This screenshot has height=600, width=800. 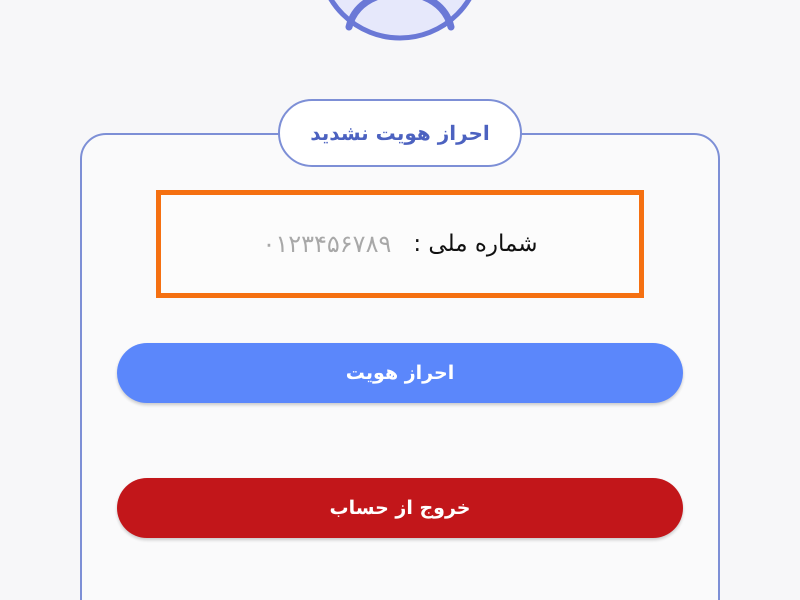 What do you see at coordinates (400, 133) in the screenshot?
I see `status-badge: احراز هویت نشدید` at bounding box center [400, 133].